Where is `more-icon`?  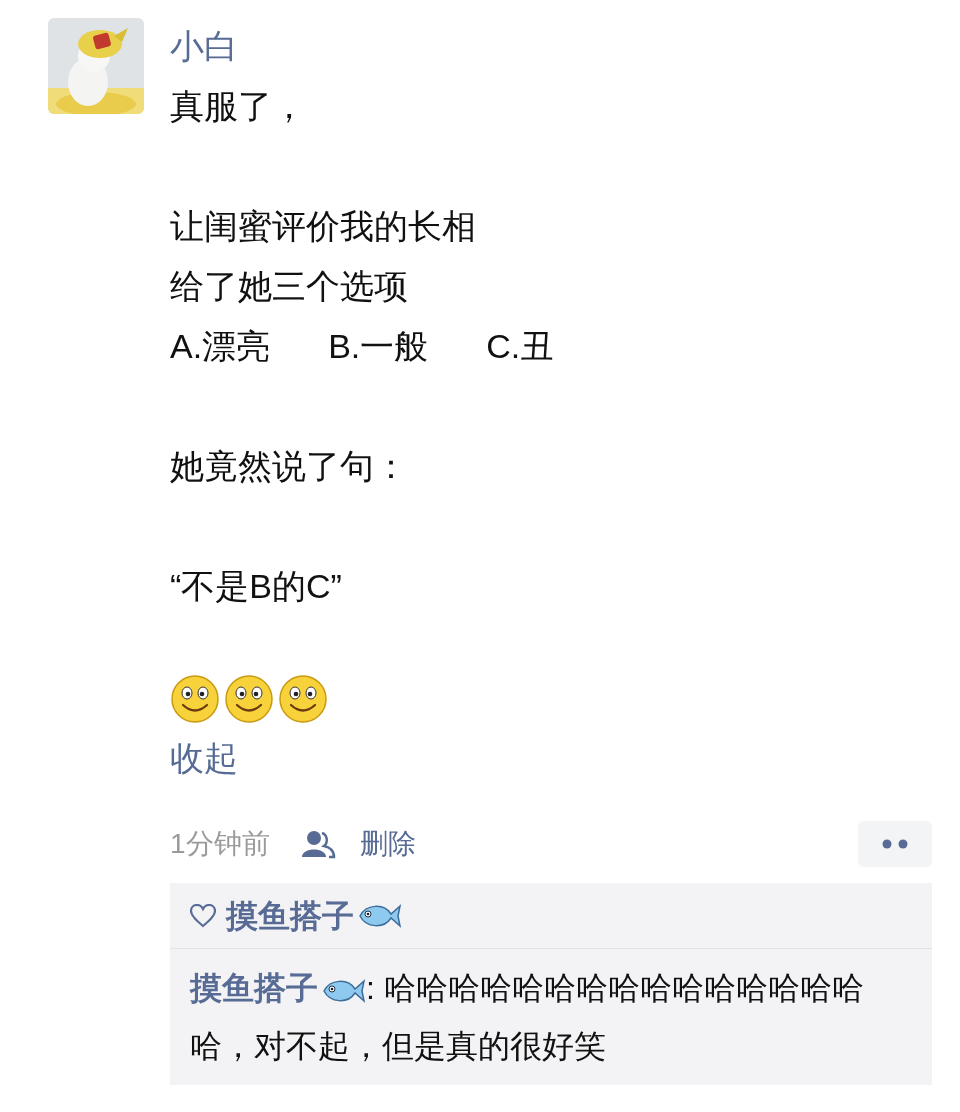 more-icon is located at coordinates (895, 844).